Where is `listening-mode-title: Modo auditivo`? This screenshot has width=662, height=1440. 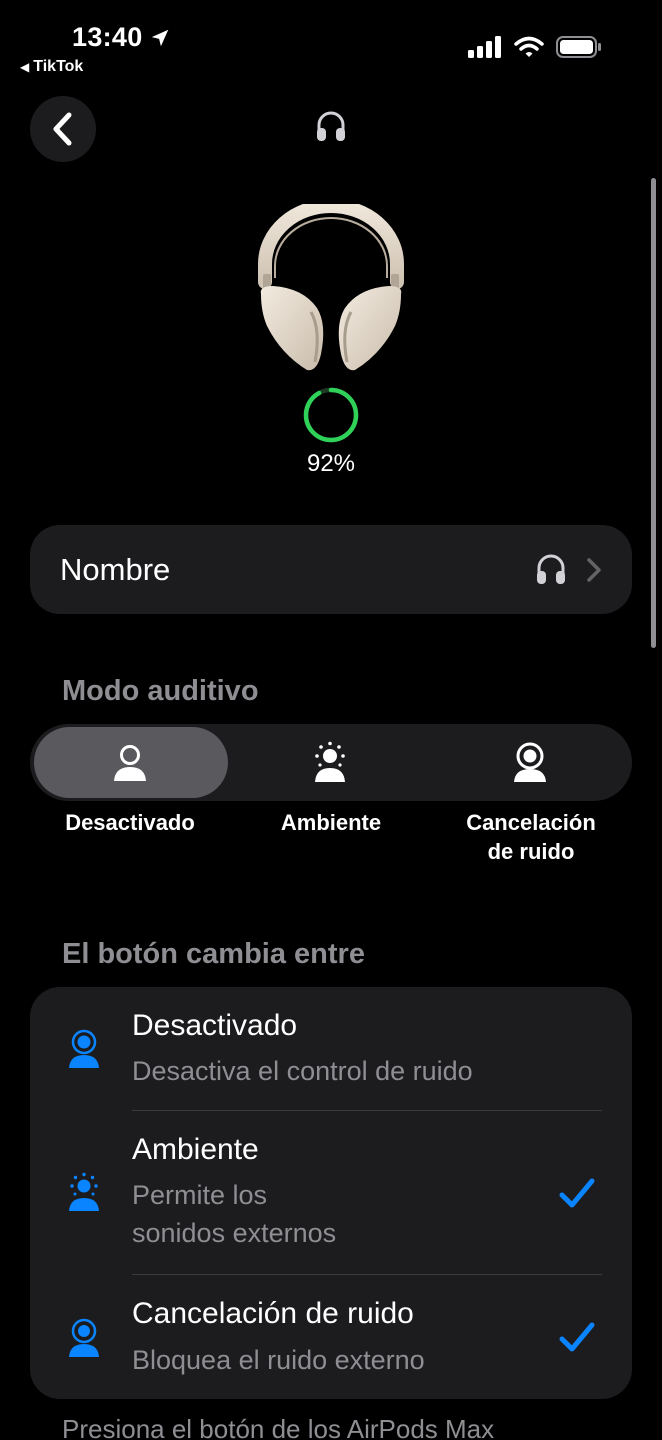 listening-mode-title: Modo auditivo is located at coordinates (160, 691).